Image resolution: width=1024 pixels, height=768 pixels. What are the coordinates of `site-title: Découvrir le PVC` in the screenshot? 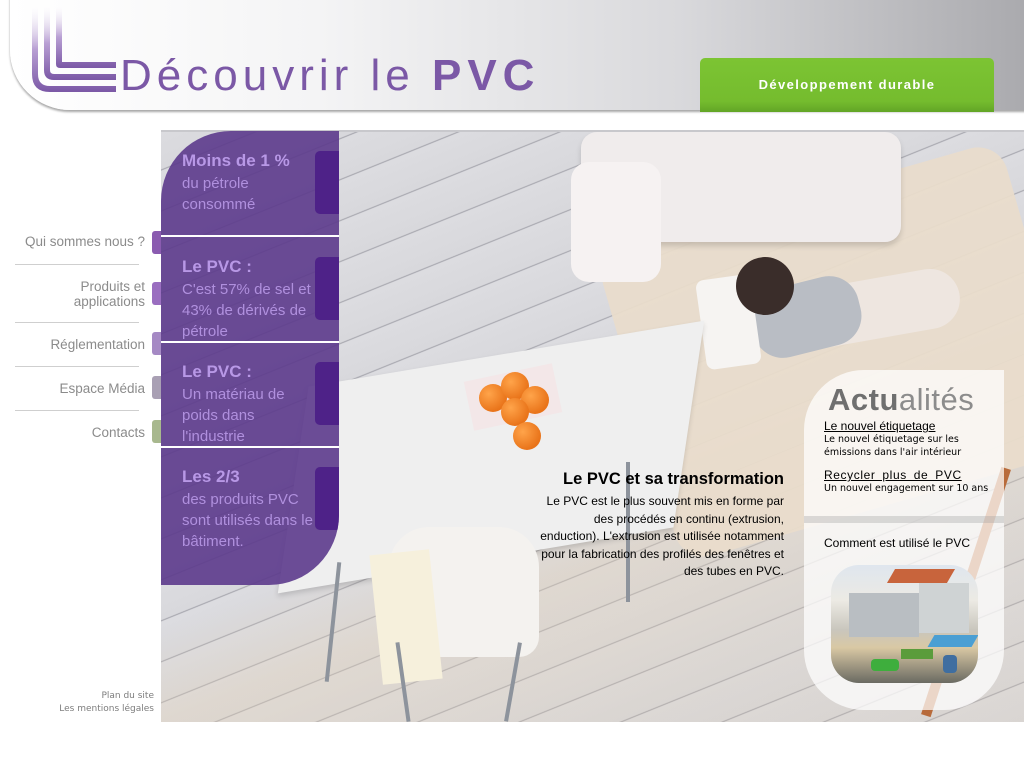 It's located at (330, 76).